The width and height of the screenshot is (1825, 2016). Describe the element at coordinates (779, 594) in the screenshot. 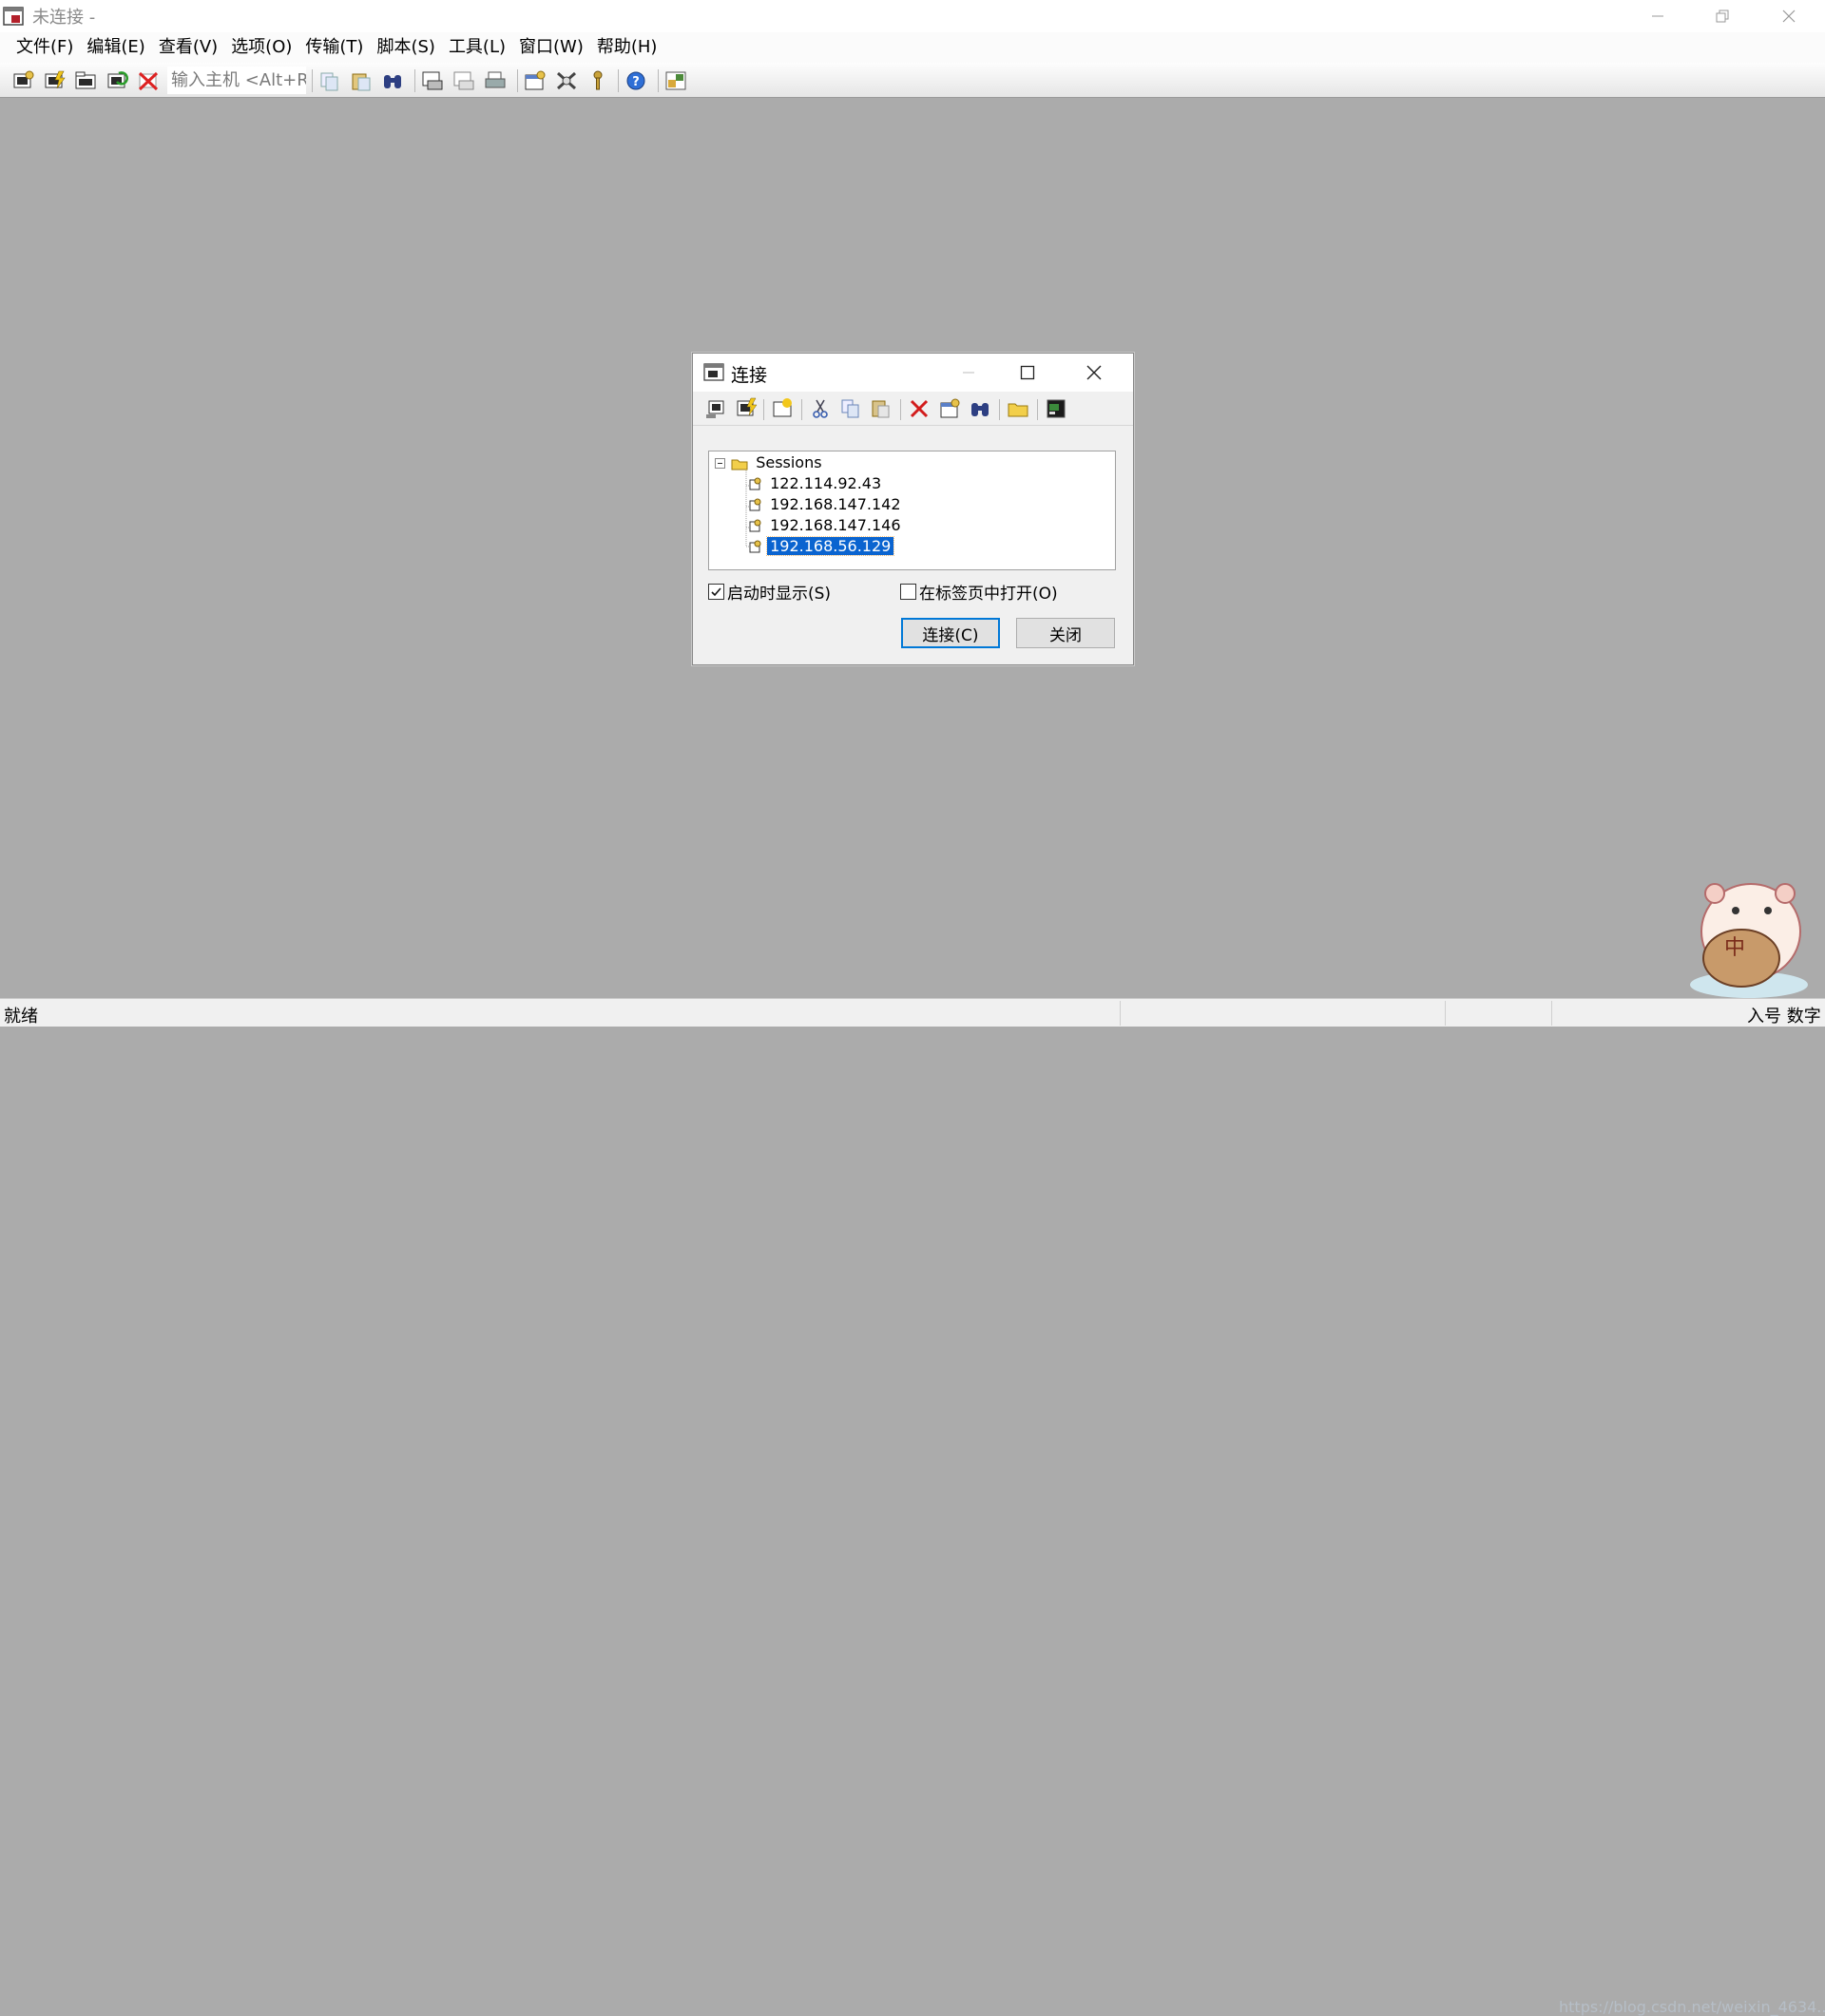

I see `show-on-startup-label: 启动时显示(S)` at that location.